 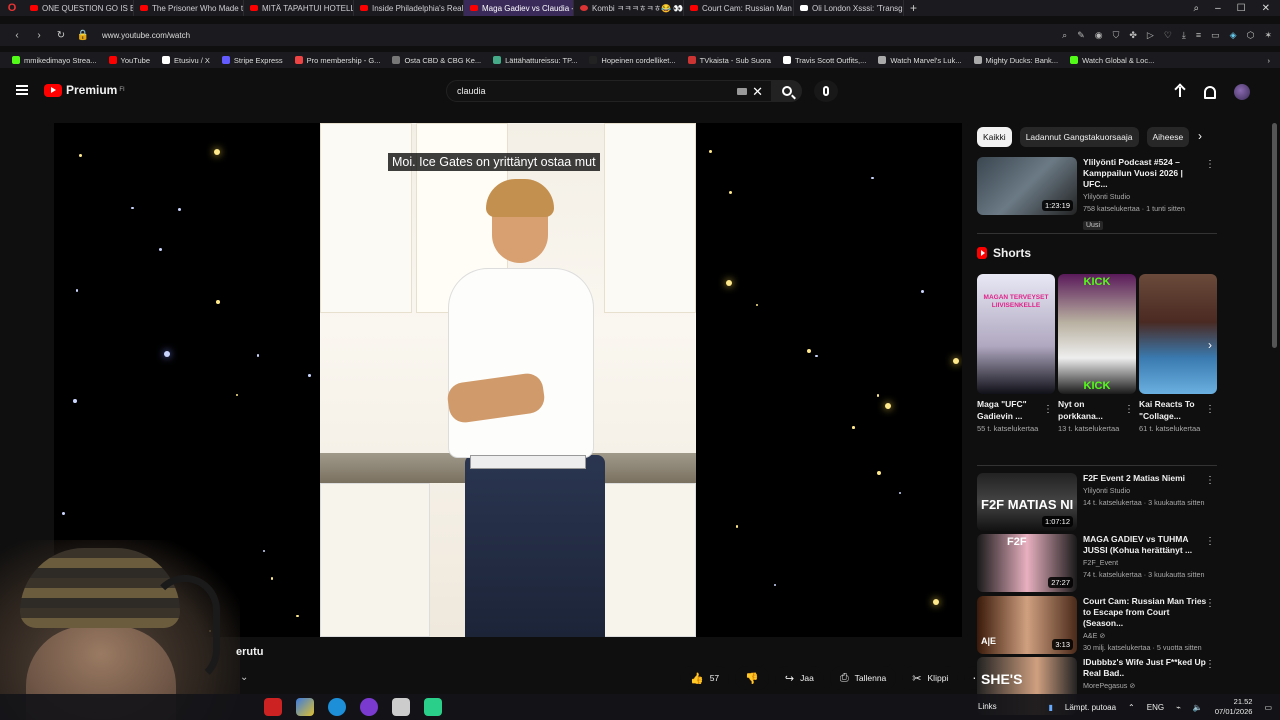 What do you see at coordinates (244, 677) in the screenshot?
I see `chevron-down-icon: ⌄` at bounding box center [244, 677].